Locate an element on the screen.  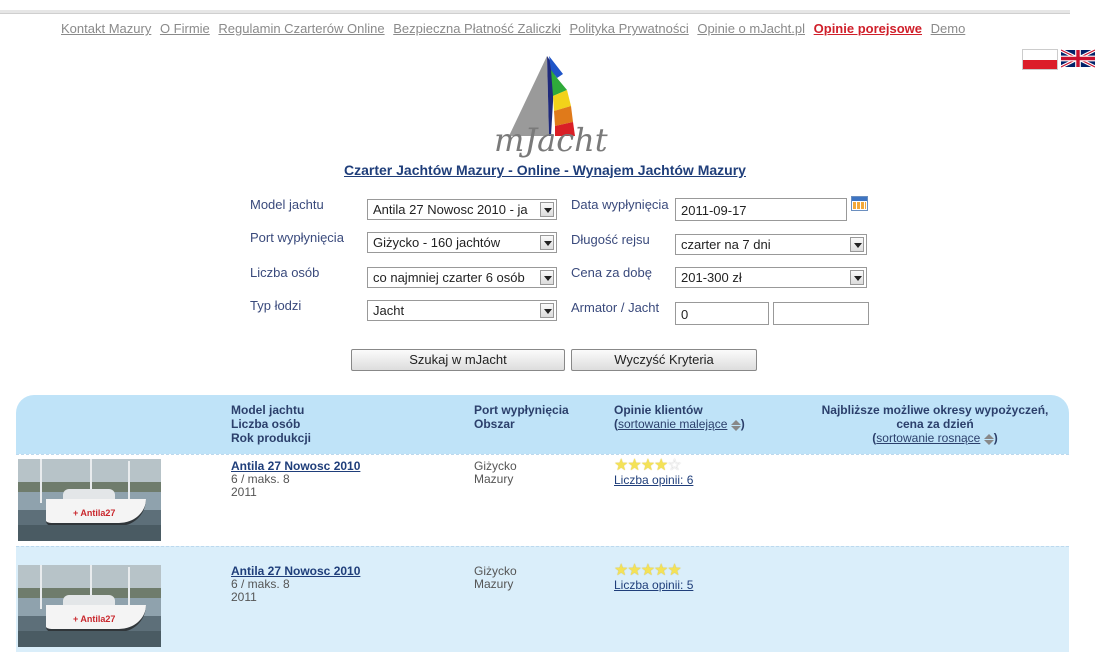
table-row: + Antila27 is located at coordinates (542, 500).